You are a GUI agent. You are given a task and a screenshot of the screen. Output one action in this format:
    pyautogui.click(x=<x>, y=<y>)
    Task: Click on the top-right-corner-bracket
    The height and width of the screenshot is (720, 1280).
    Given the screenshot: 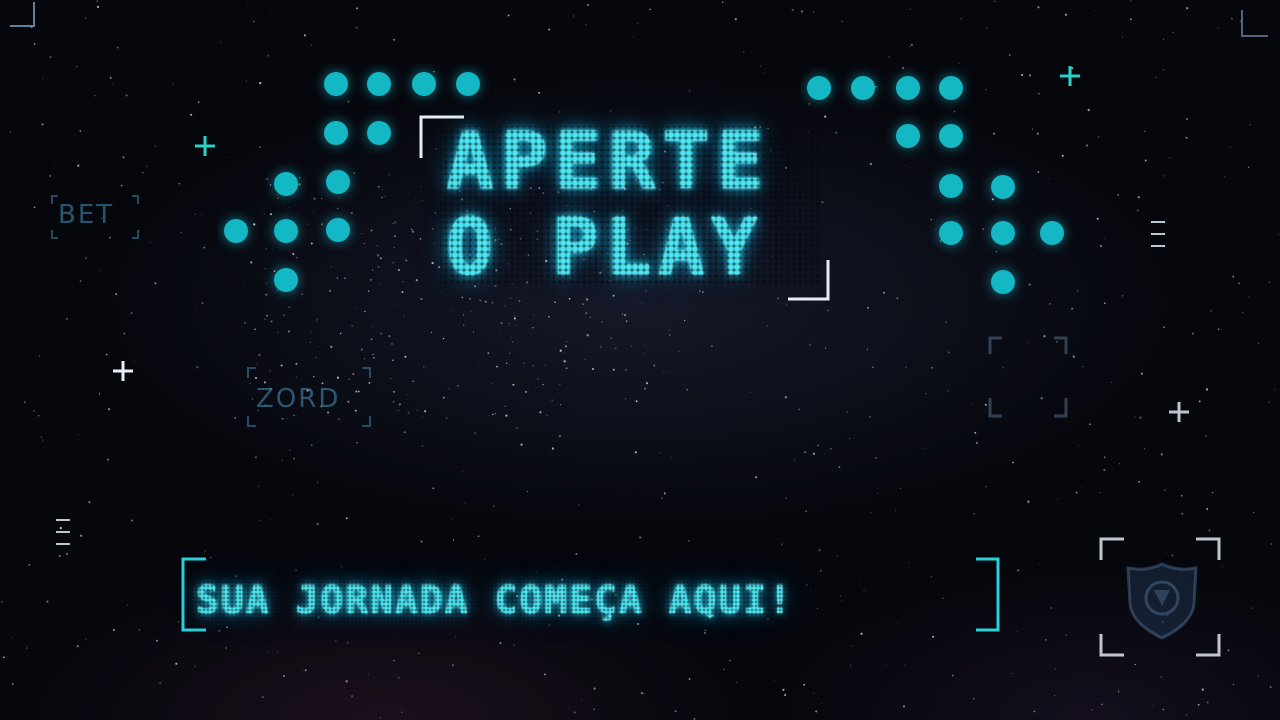 What is the action you would take?
    pyautogui.click(x=1254, y=23)
    